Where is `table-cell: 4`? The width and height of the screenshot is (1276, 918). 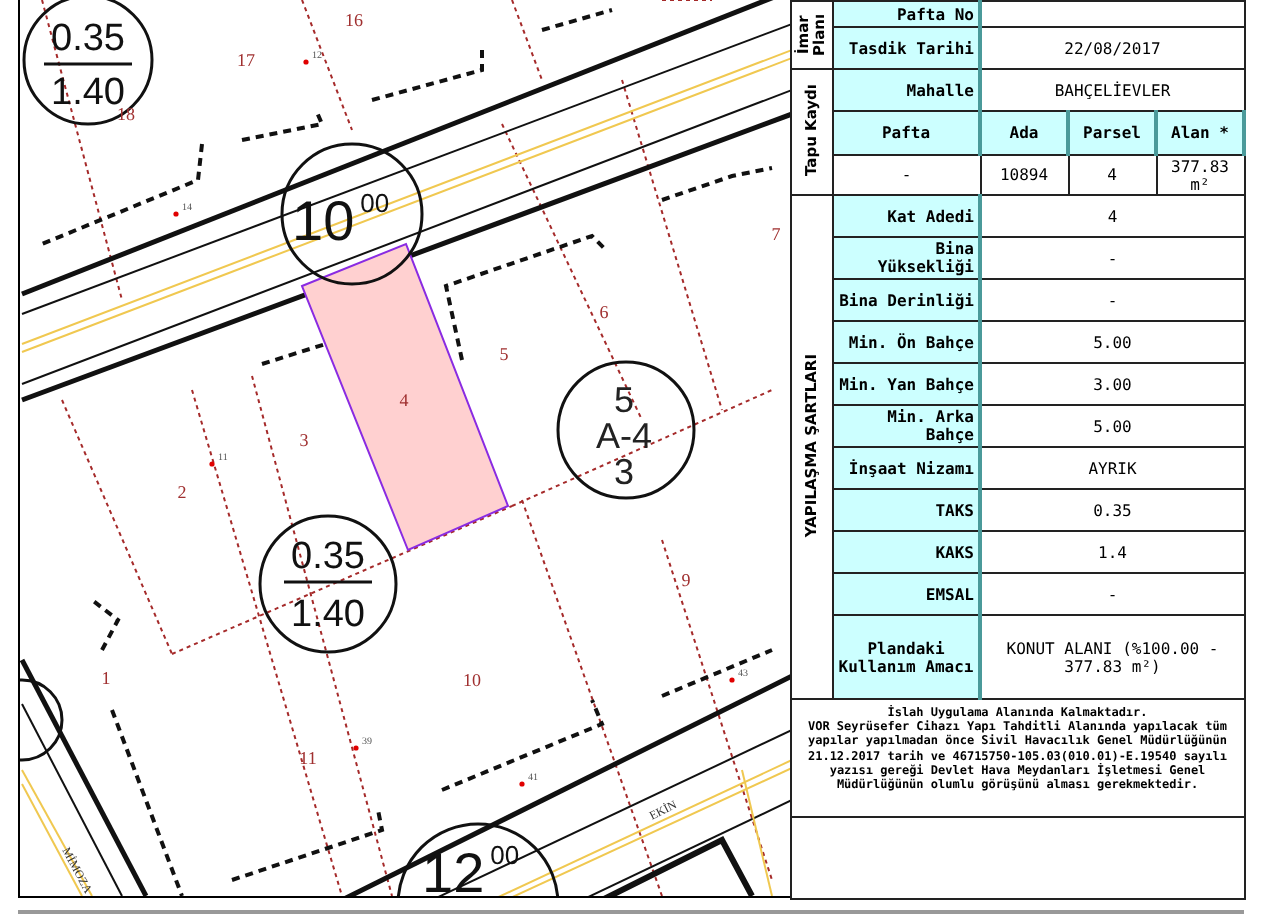 table-cell: 4 is located at coordinates (1112, 175).